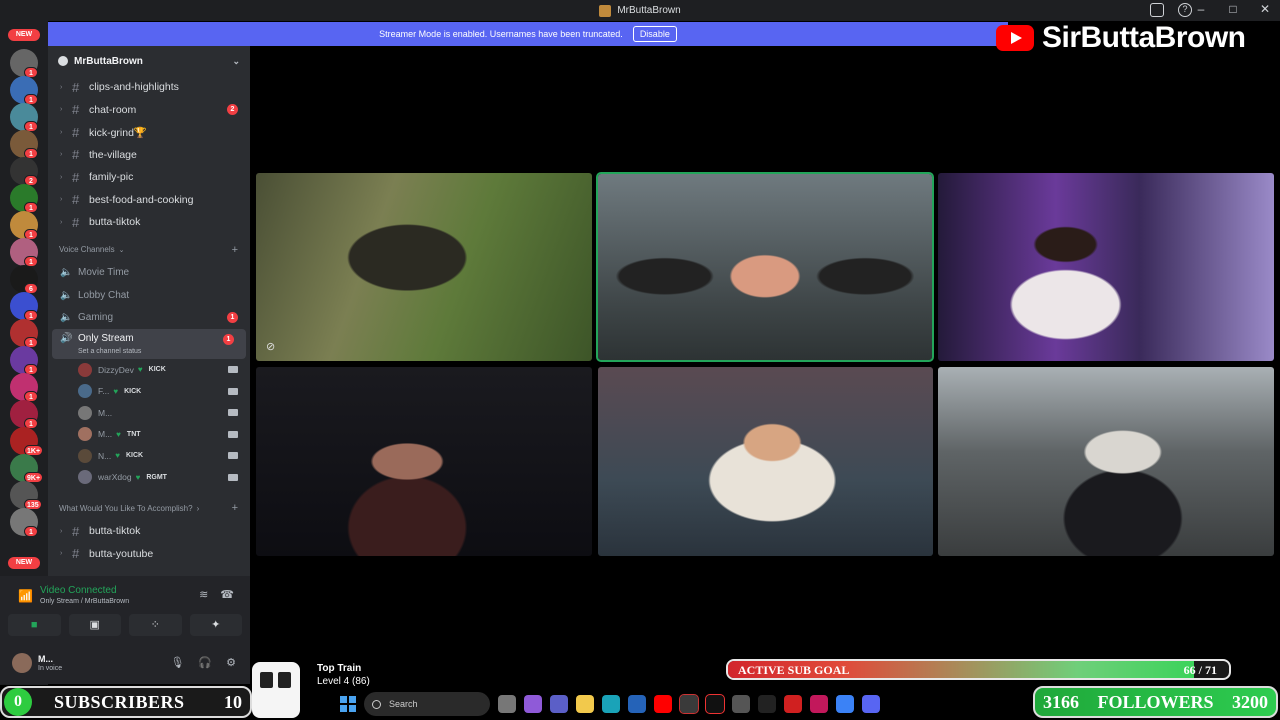  Describe the element at coordinates (61, 87) in the screenshot. I see `chevron-right-icon: ›` at that location.